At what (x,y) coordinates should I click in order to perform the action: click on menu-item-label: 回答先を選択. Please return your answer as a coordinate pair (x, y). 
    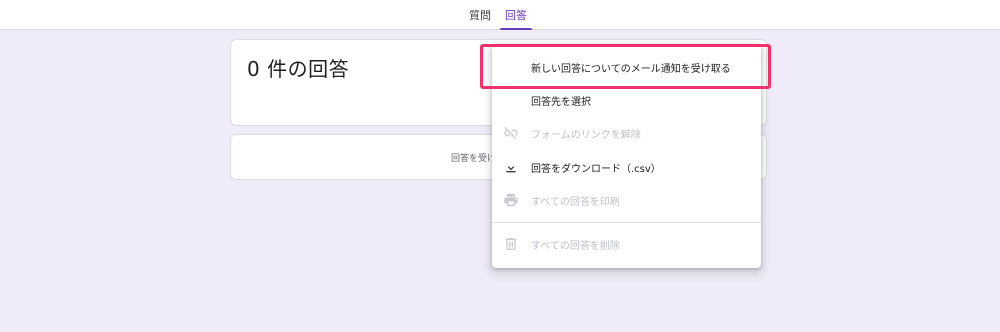
    Looking at the image, I should click on (561, 102).